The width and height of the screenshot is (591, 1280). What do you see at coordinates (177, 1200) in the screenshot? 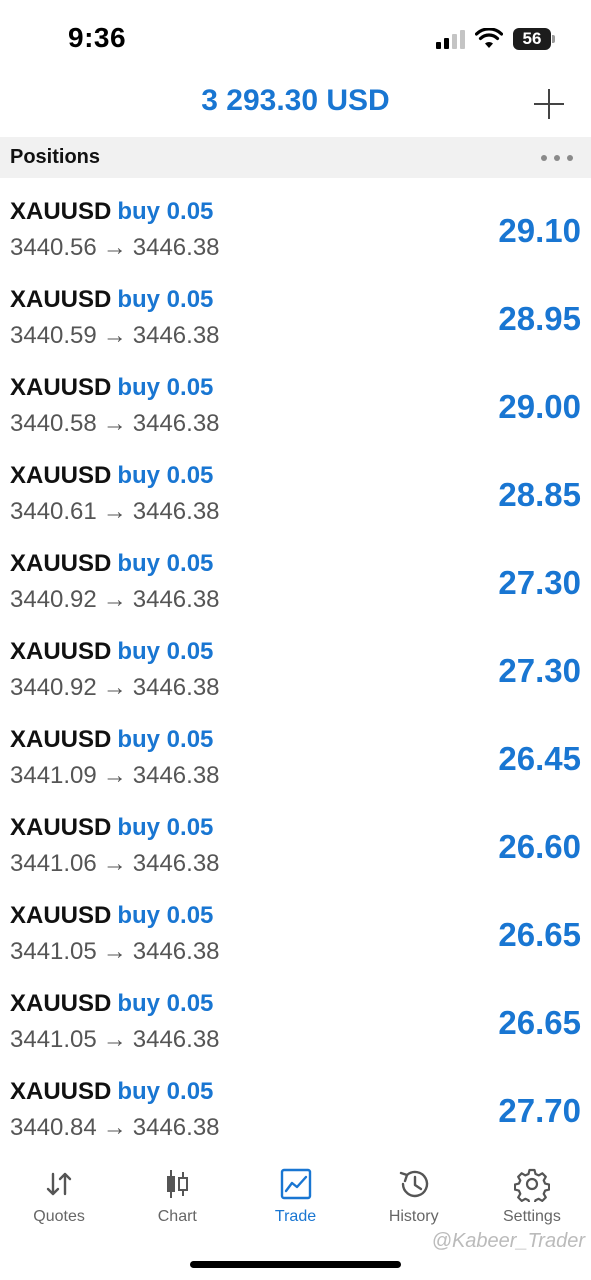
I see `tab-chart: Chart` at bounding box center [177, 1200].